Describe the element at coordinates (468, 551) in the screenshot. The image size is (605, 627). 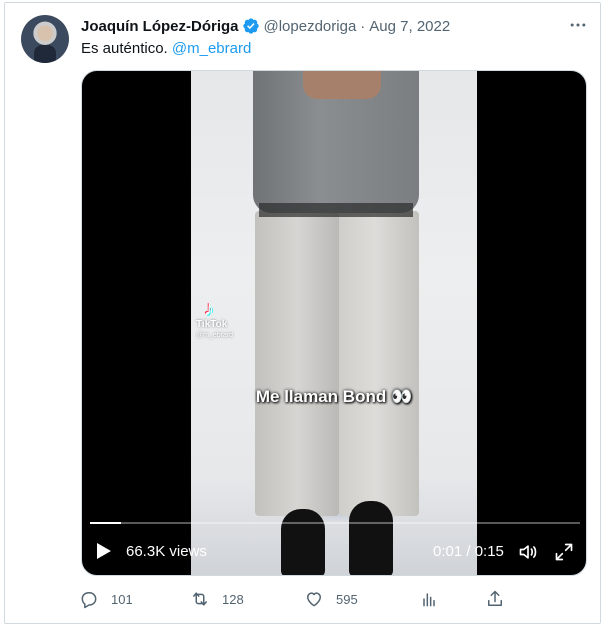
I see `video-time: 0:01 / 0:15` at that location.